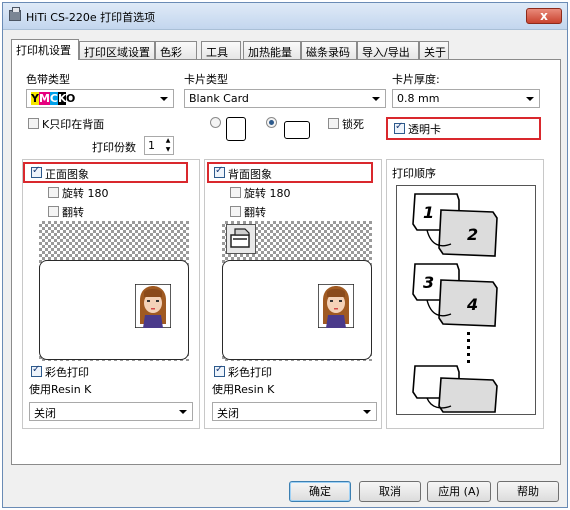 This screenshot has width=570, height=510. What do you see at coordinates (250, 174) in the screenshot?
I see `back-image-label: 背面图象` at bounding box center [250, 174].